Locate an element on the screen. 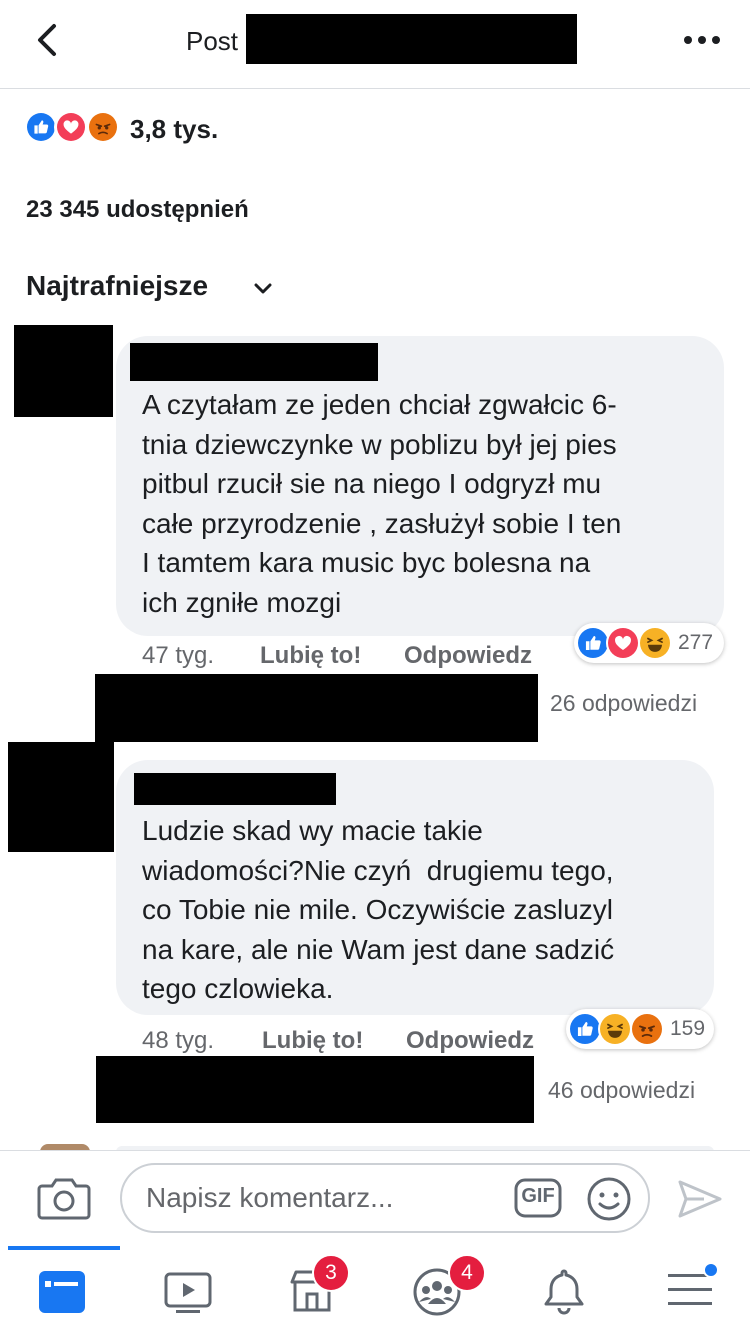  view-replies-link: 46 odpowiedzi is located at coordinates (621, 1090).